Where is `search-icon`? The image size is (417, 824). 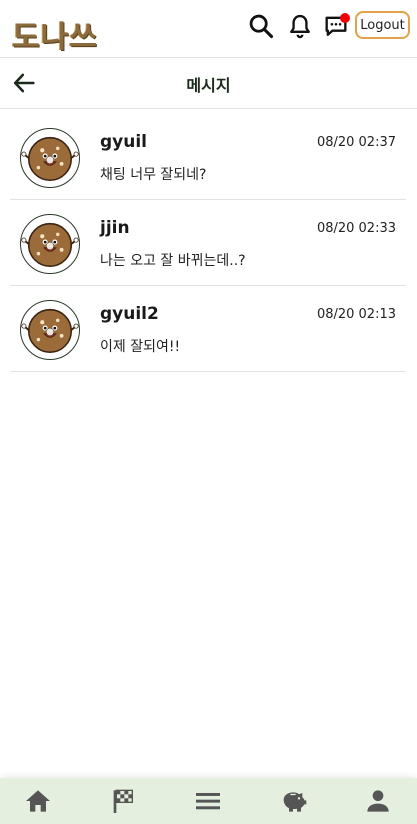 search-icon is located at coordinates (261, 26).